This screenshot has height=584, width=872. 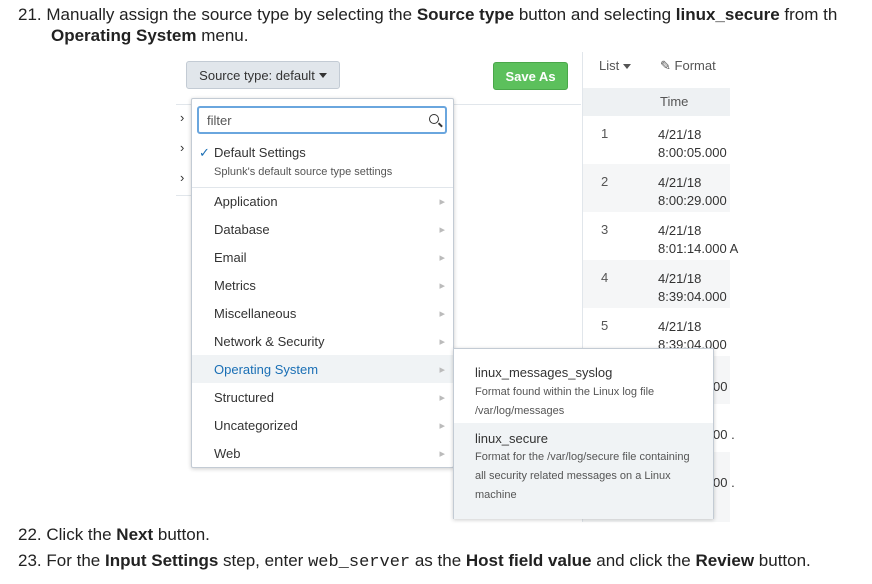 I want to click on row-time: 8:00:29.000, so click(x=692, y=200).